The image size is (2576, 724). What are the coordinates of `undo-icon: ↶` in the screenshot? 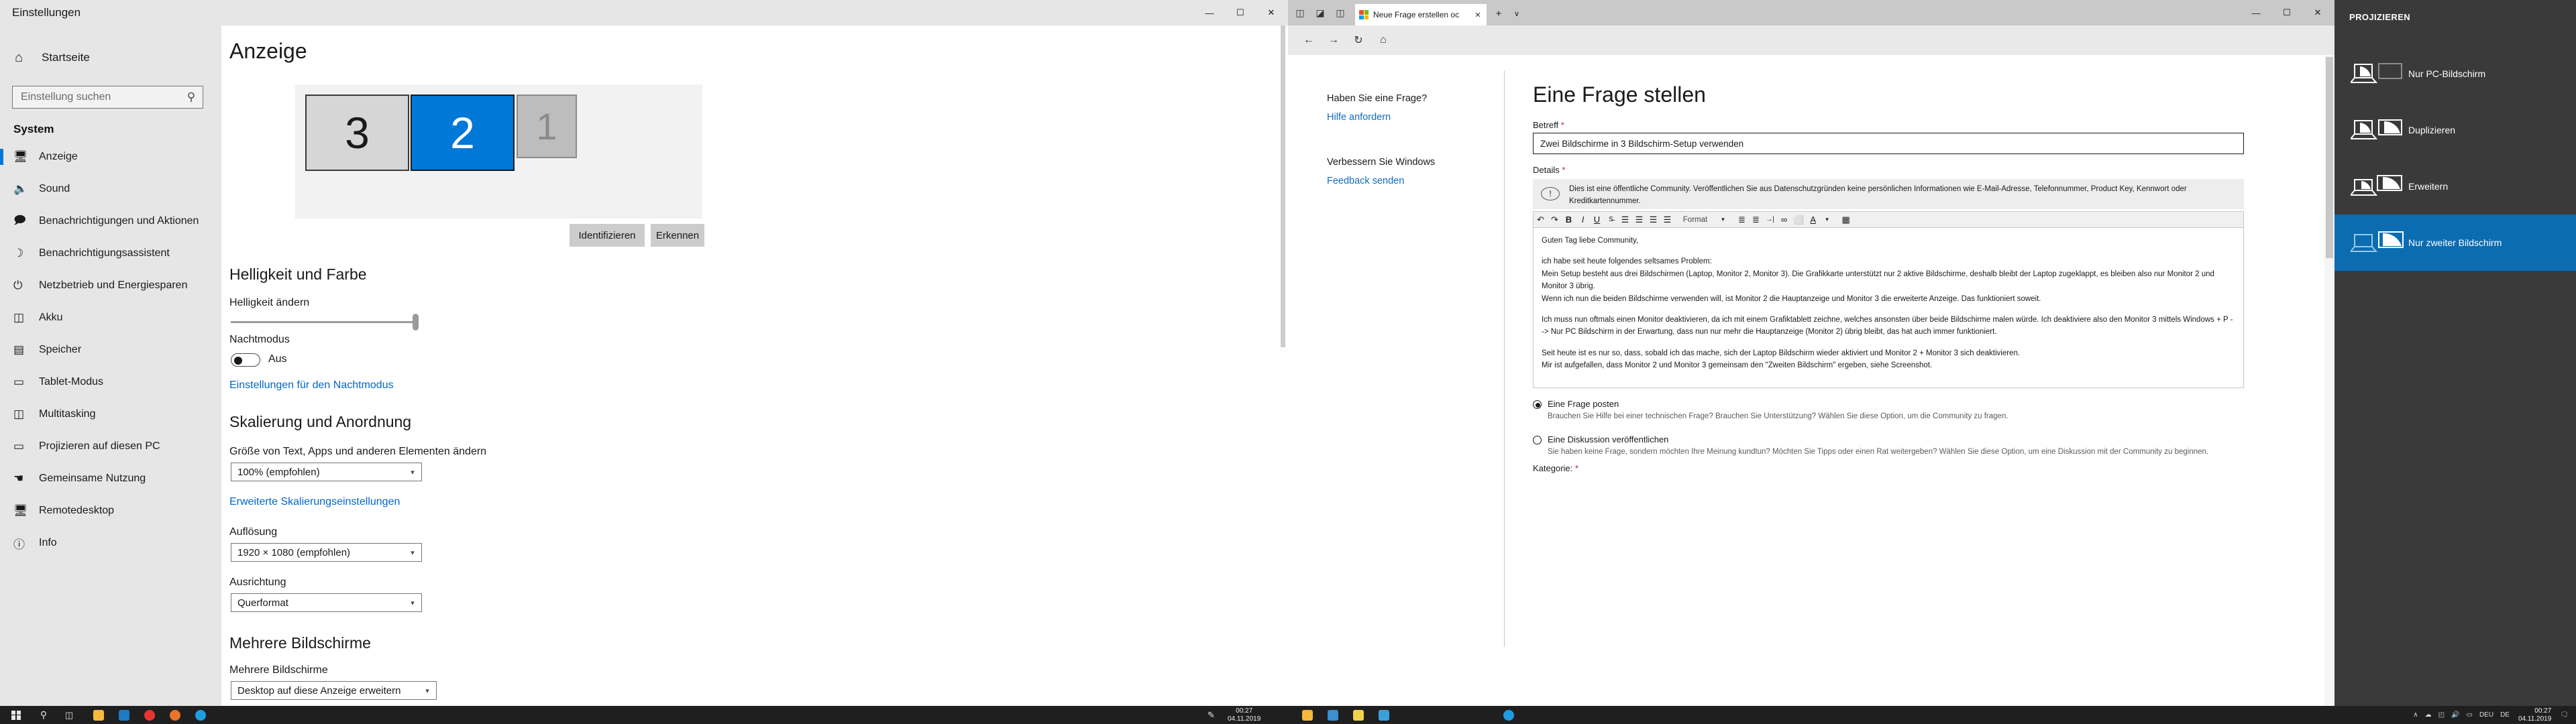 It's located at (1541, 220).